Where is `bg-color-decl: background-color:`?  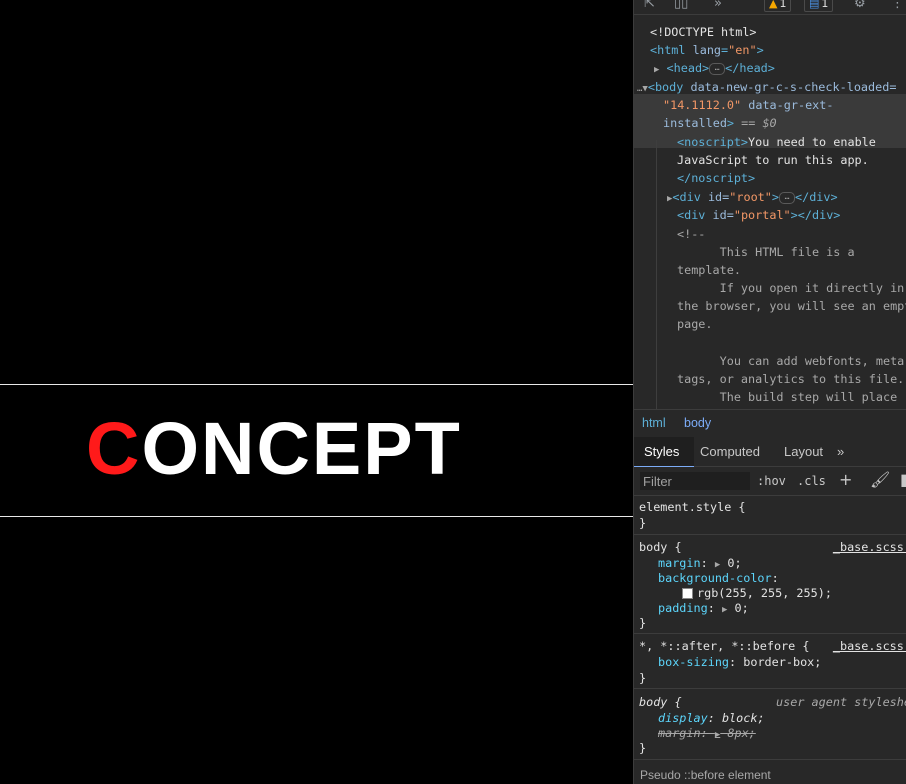 bg-color-decl: background-color: is located at coordinates (718, 578).